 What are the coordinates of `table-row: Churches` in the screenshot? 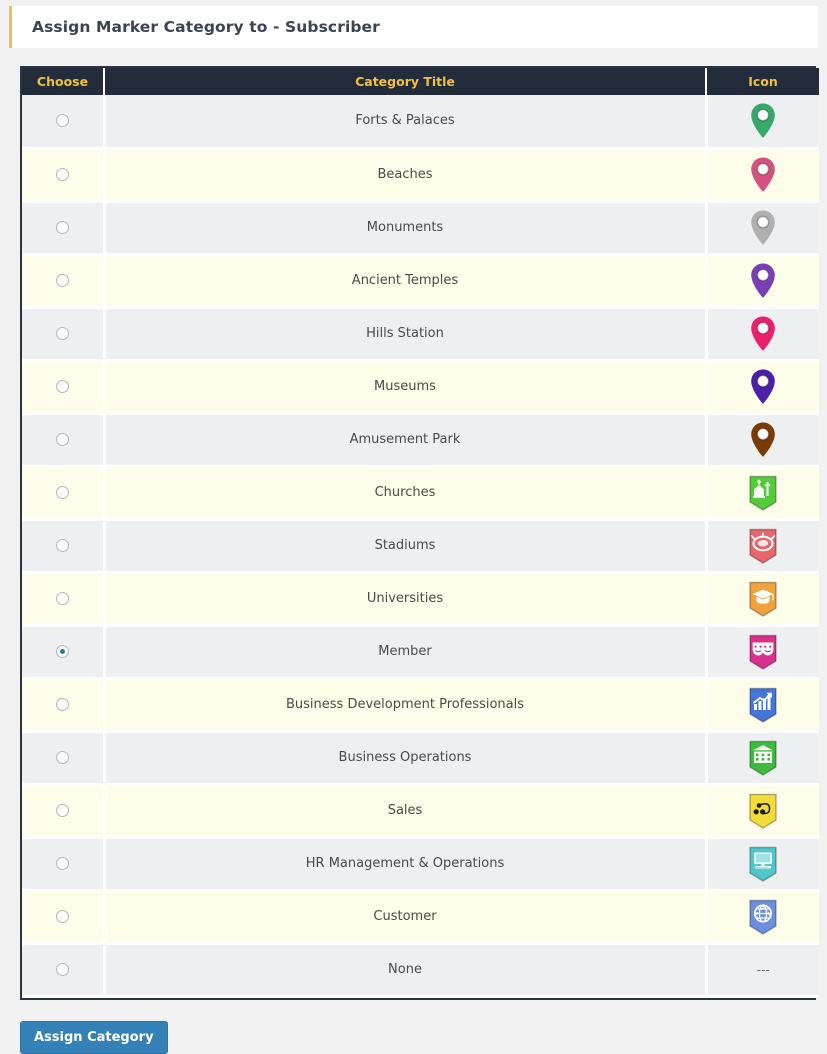 It's located at (420, 493).